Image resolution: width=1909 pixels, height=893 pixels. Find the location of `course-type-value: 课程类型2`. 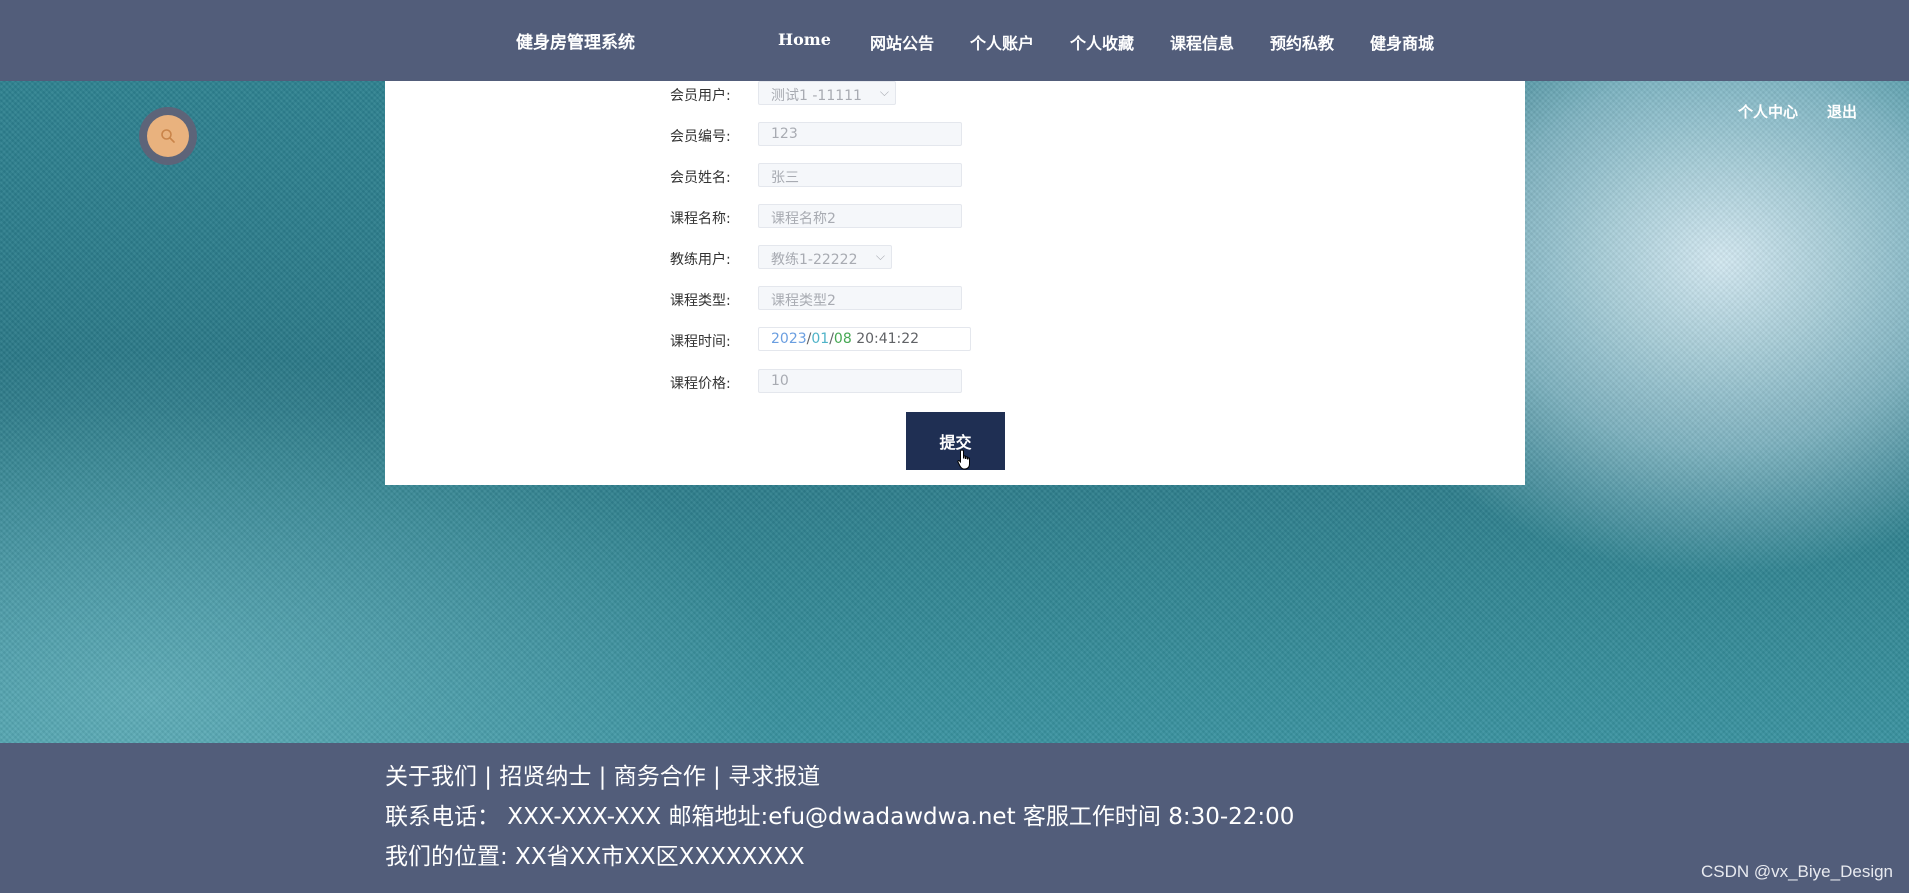

course-type-value: 课程类型2 is located at coordinates (803, 301).